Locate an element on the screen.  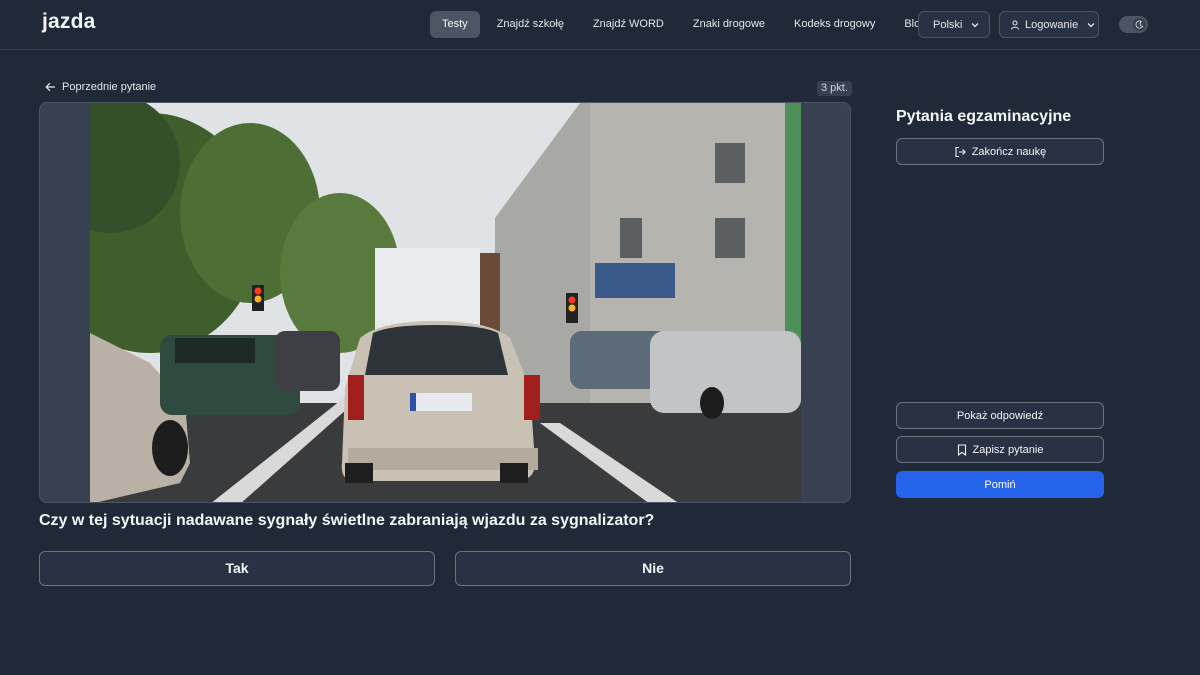
login-label: Logowanie is located at coordinates (1052, 24).